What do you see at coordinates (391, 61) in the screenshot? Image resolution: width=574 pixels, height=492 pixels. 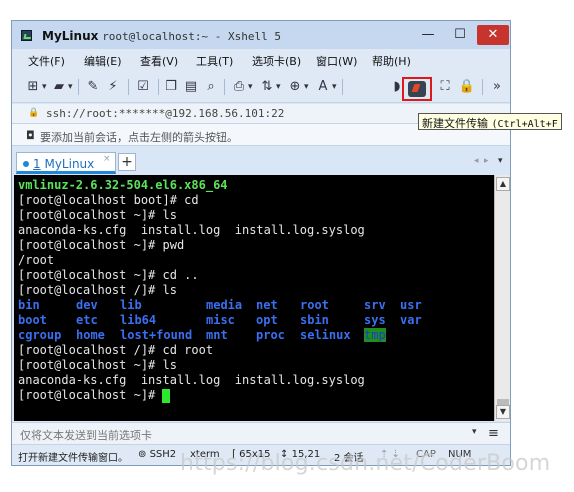 I see `menu-help: 帮助(H)` at bounding box center [391, 61].